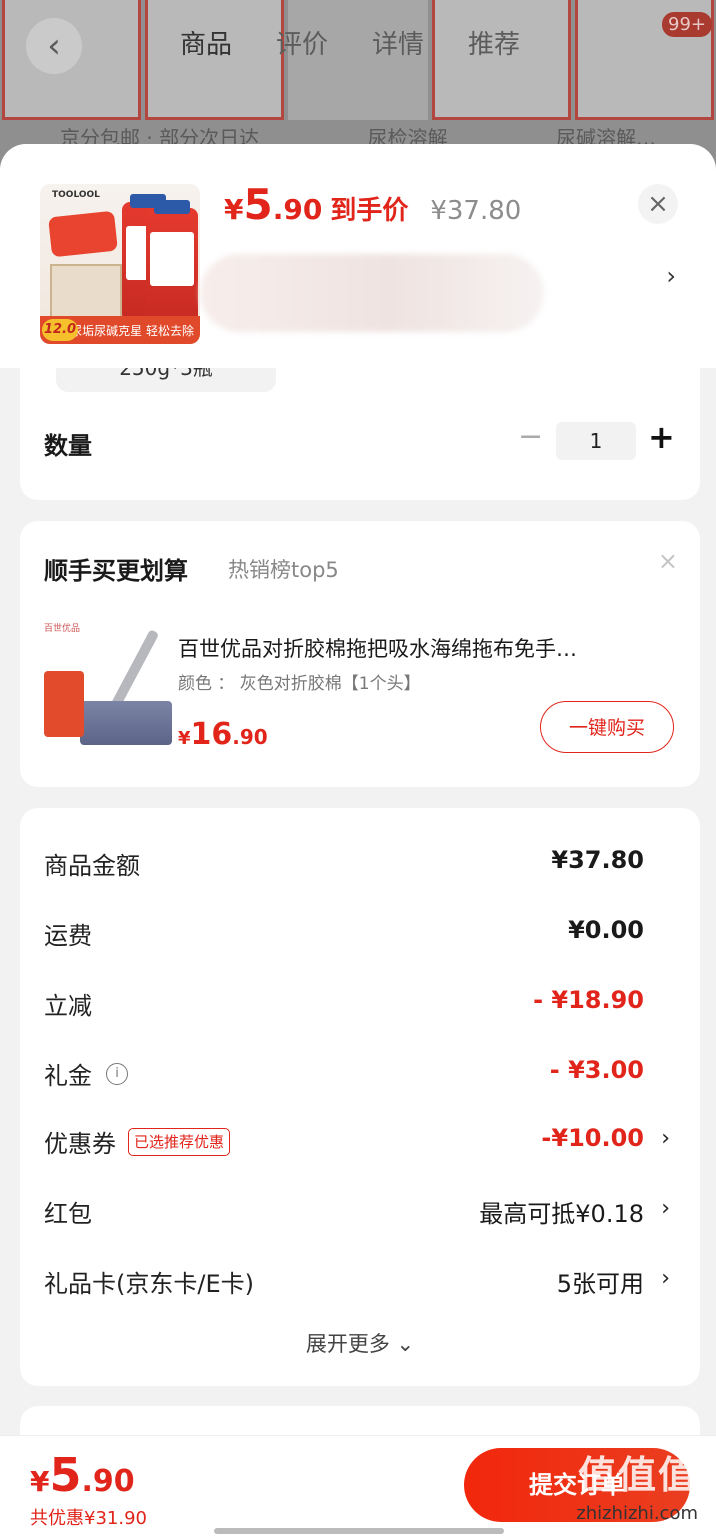  I want to click on summary-label-text: 优惠券, so click(80, 1144).